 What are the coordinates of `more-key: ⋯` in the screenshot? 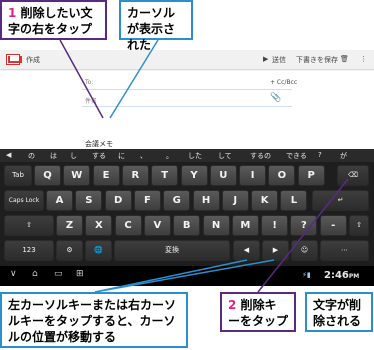 It's located at (344, 250).